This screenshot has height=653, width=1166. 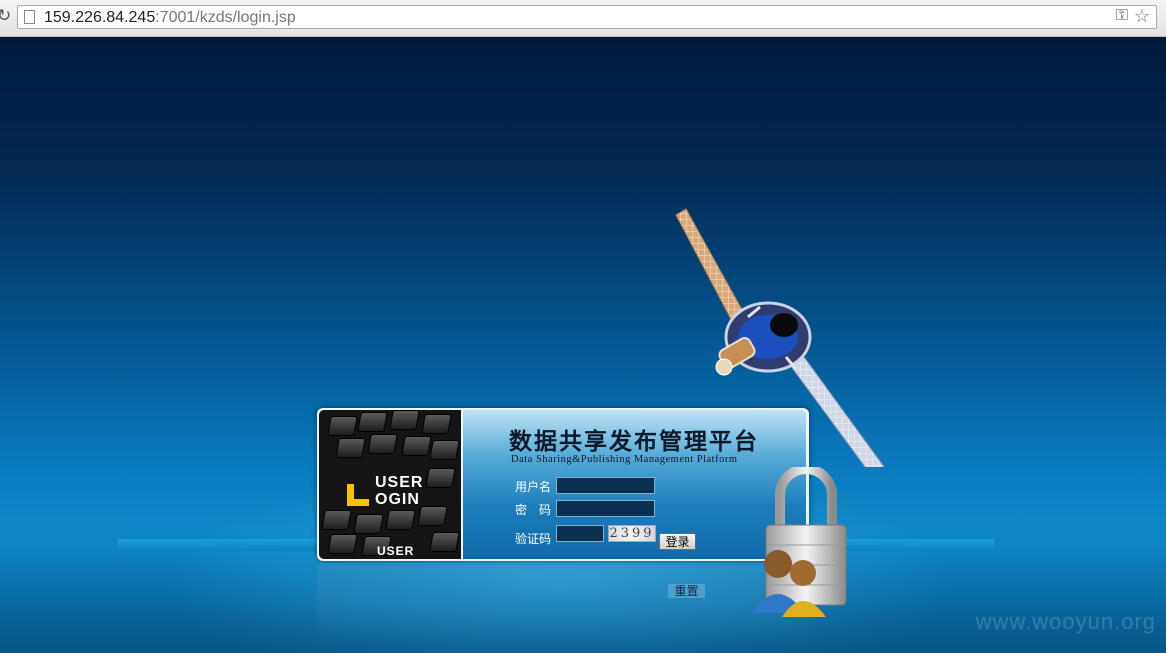 I want to click on logo-text-user: USER, so click(x=399, y=482).